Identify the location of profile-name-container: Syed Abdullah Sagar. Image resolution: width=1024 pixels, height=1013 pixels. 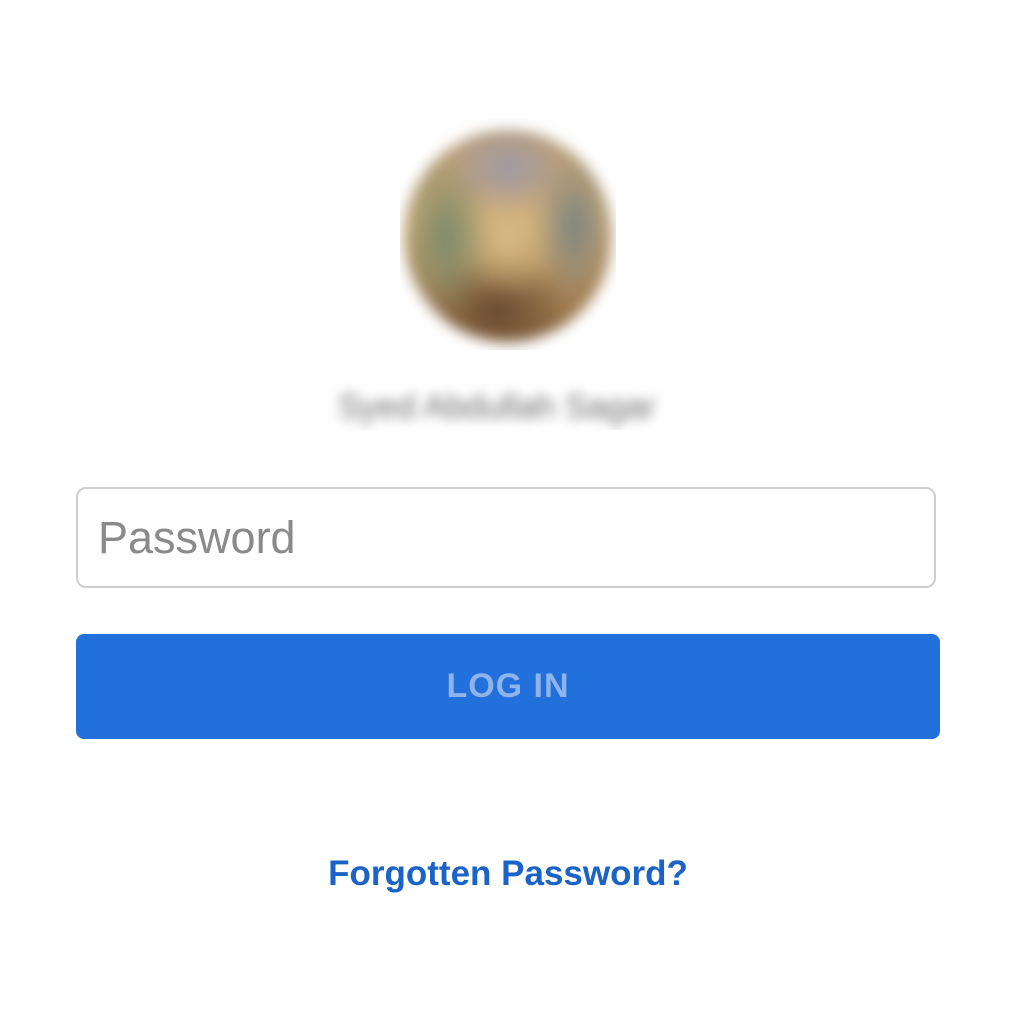
(510, 403).